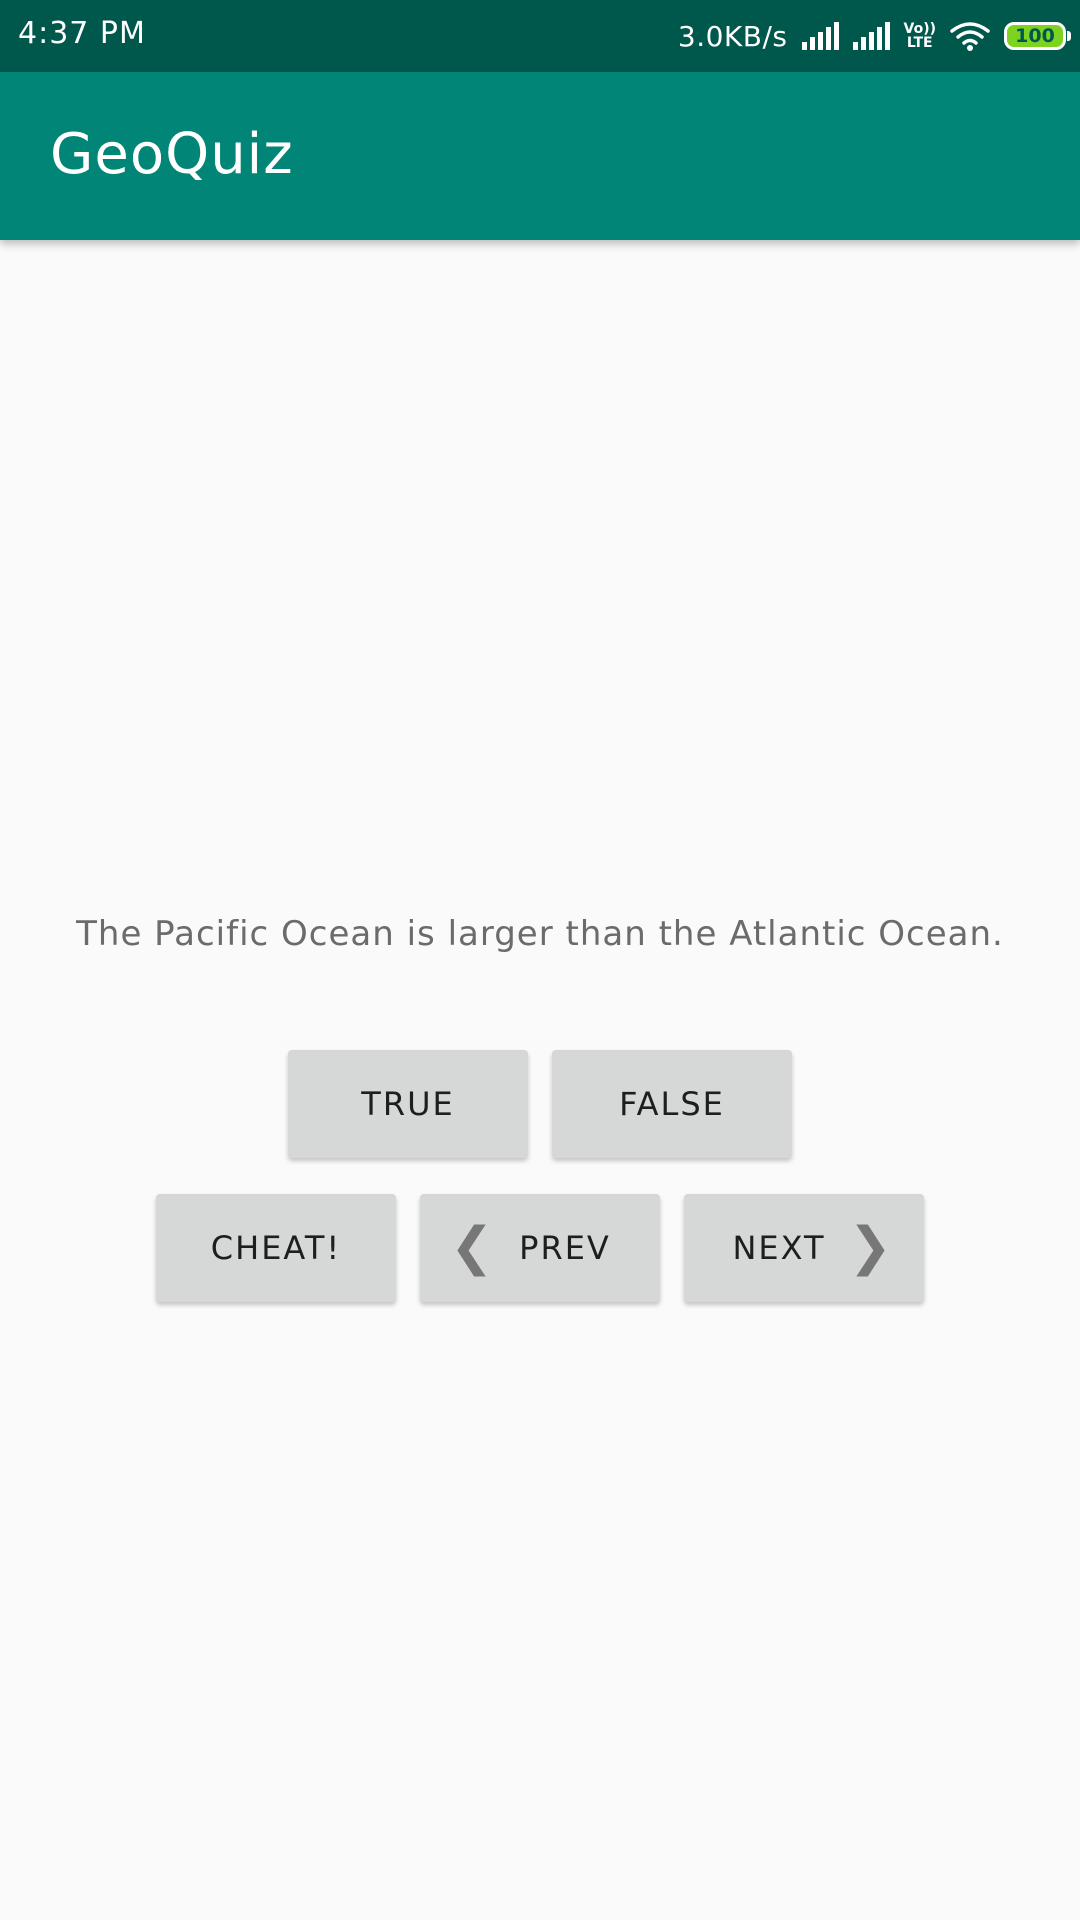 Image resolution: width=1080 pixels, height=1920 pixels. What do you see at coordinates (172, 154) in the screenshot?
I see `app-title: GeoQuiz` at bounding box center [172, 154].